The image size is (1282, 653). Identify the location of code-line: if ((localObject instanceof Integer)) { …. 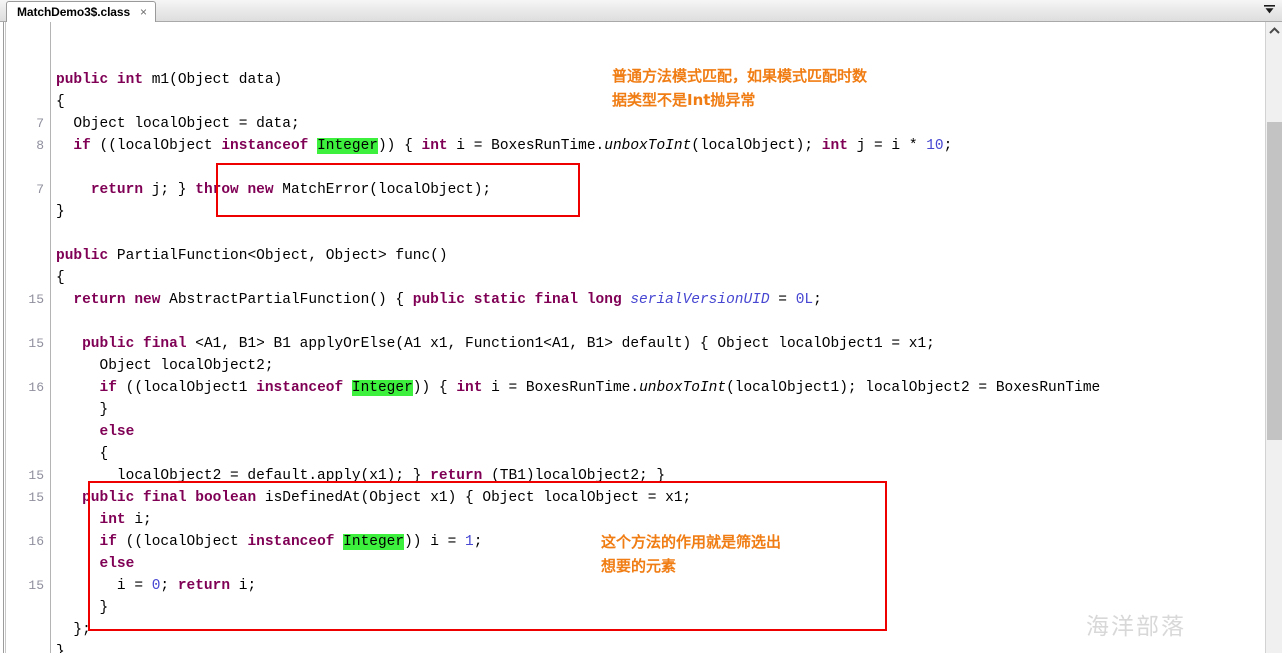
(513, 146).